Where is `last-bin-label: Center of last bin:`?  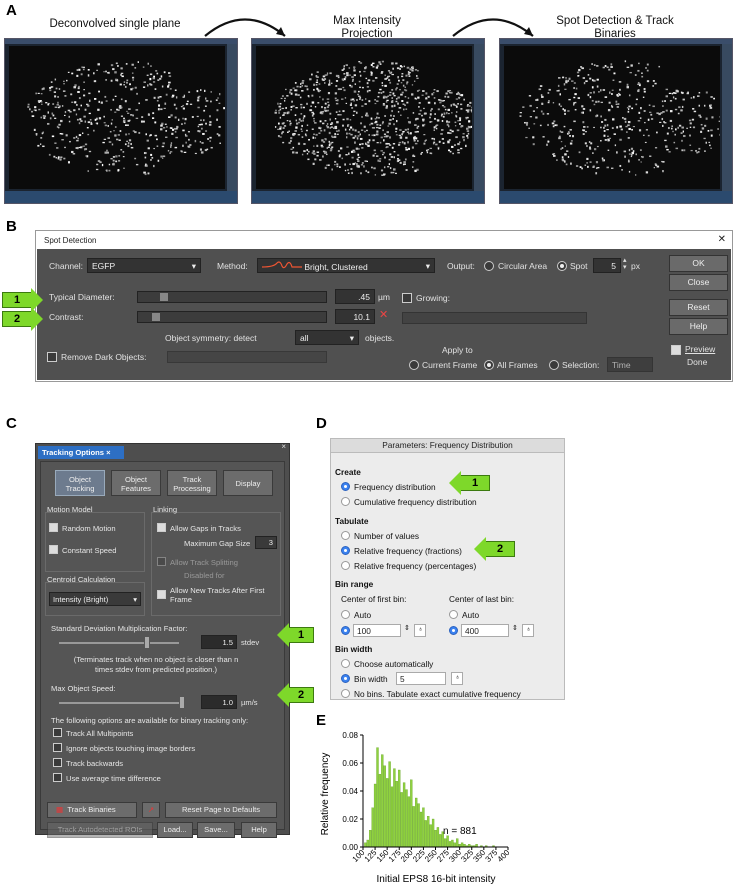
last-bin-label: Center of last bin: is located at coordinates (482, 599).